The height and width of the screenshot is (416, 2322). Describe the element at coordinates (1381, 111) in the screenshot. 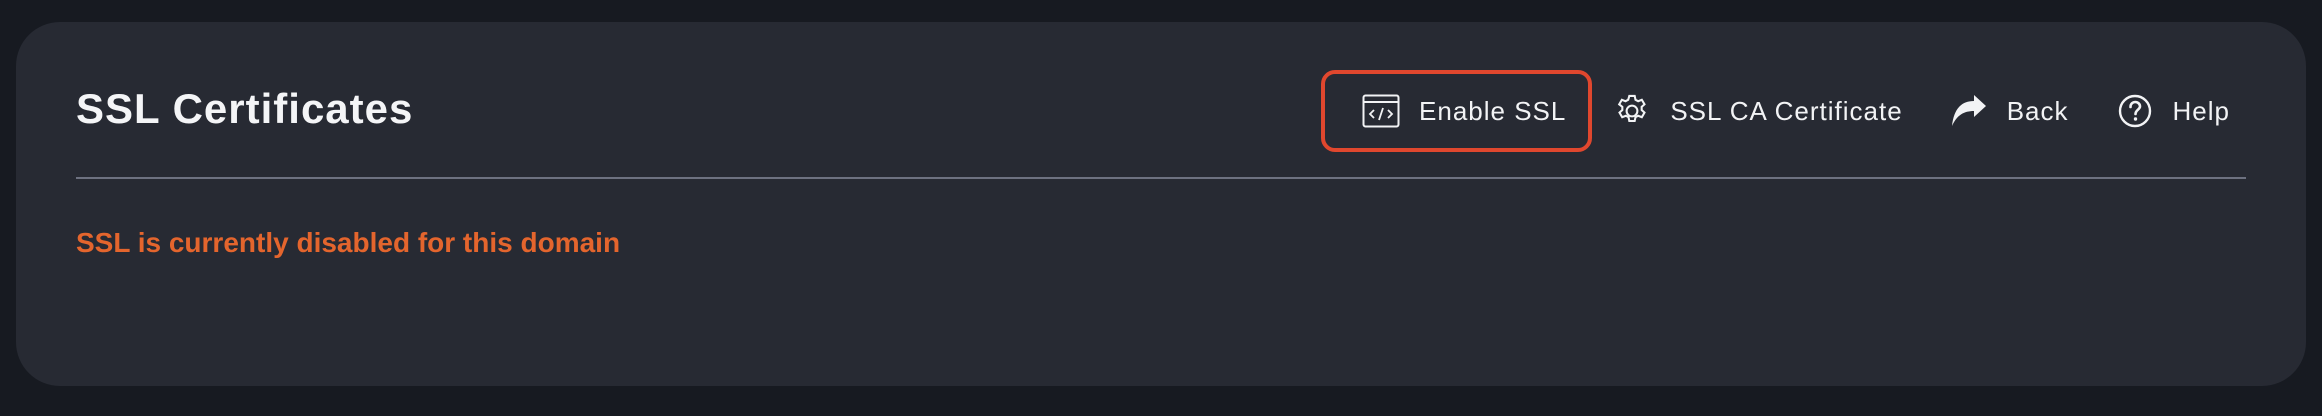

I see `code-window-icon` at that location.